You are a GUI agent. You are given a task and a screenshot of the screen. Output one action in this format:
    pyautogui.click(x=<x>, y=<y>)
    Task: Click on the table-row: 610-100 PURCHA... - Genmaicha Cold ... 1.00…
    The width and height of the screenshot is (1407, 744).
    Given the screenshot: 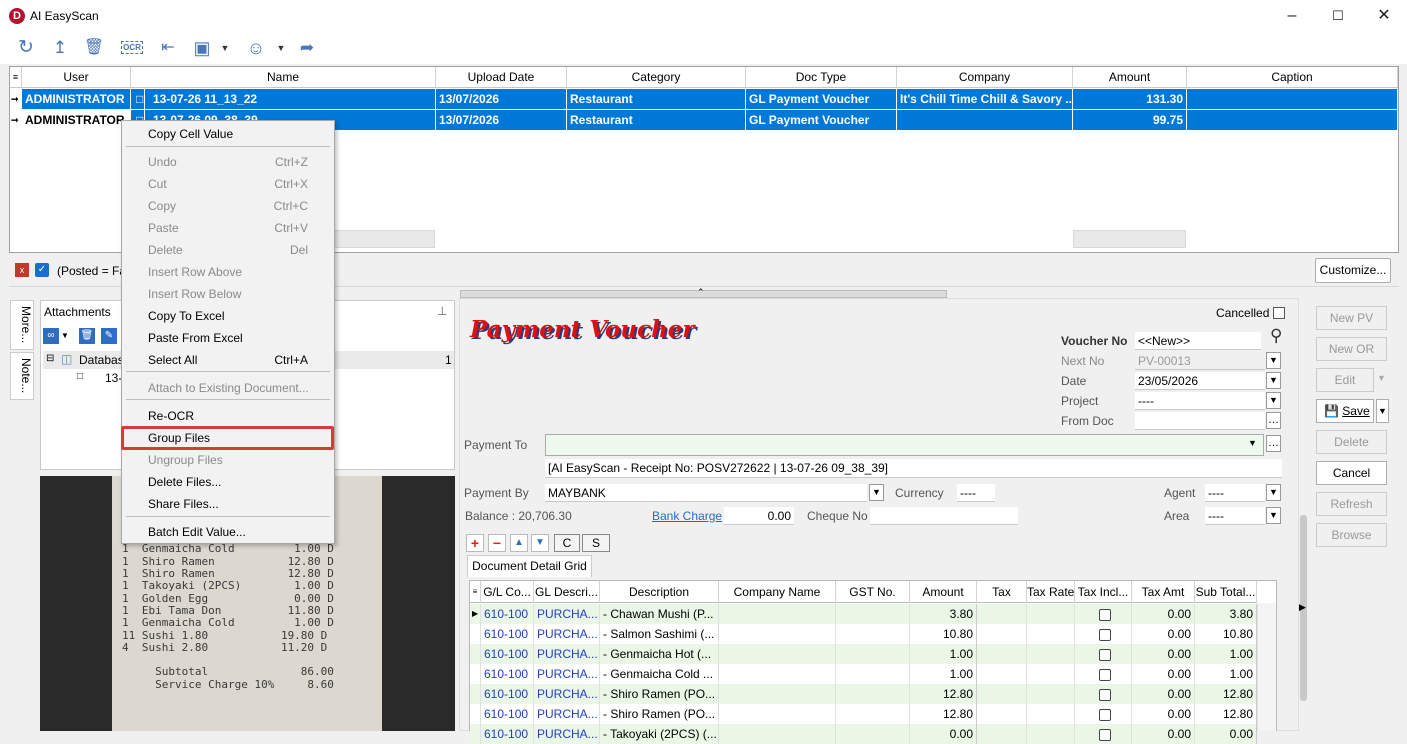 What is the action you would take?
    pyautogui.click(x=863, y=674)
    